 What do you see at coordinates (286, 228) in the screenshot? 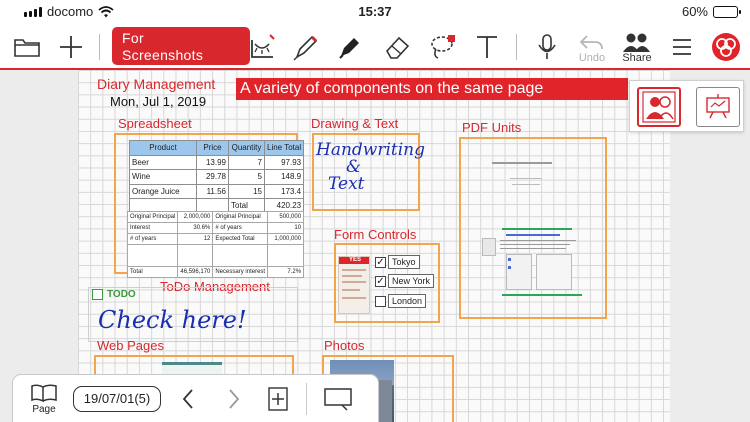
I see `table-cell: 10` at bounding box center [286, 228].